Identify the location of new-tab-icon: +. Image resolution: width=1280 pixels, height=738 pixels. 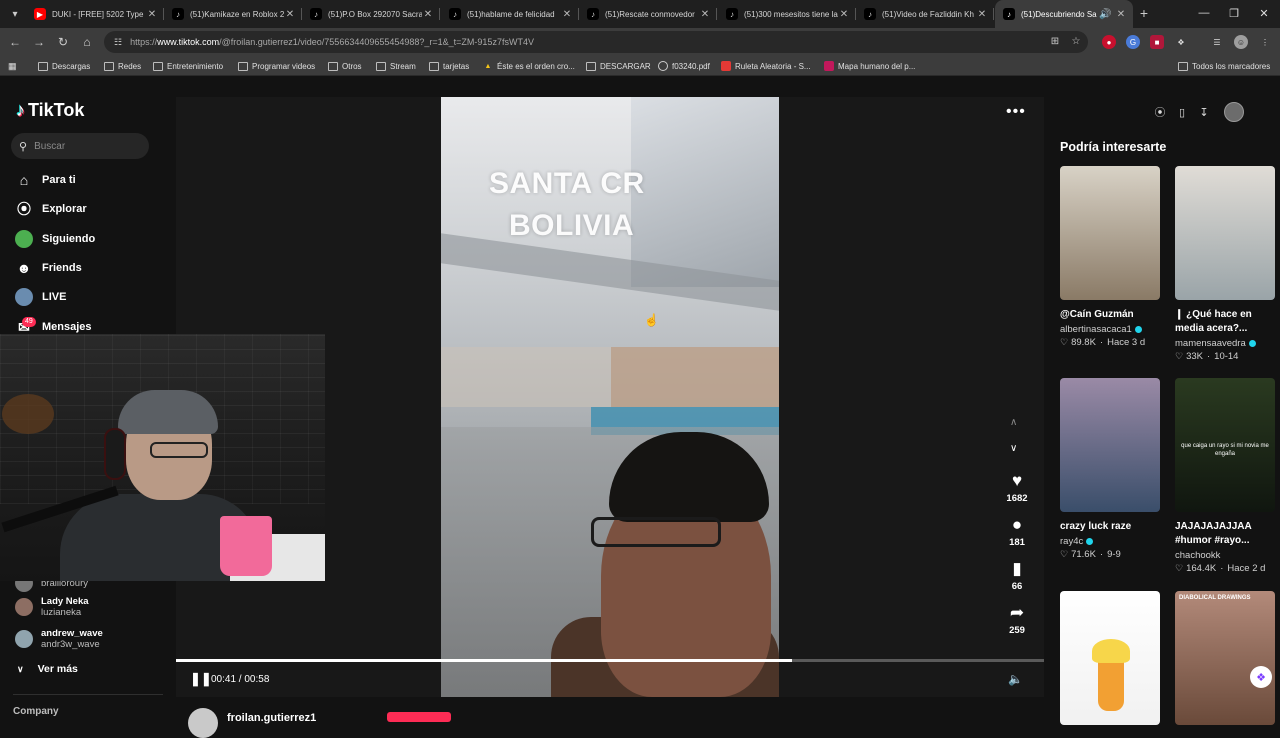
(1144, 13).